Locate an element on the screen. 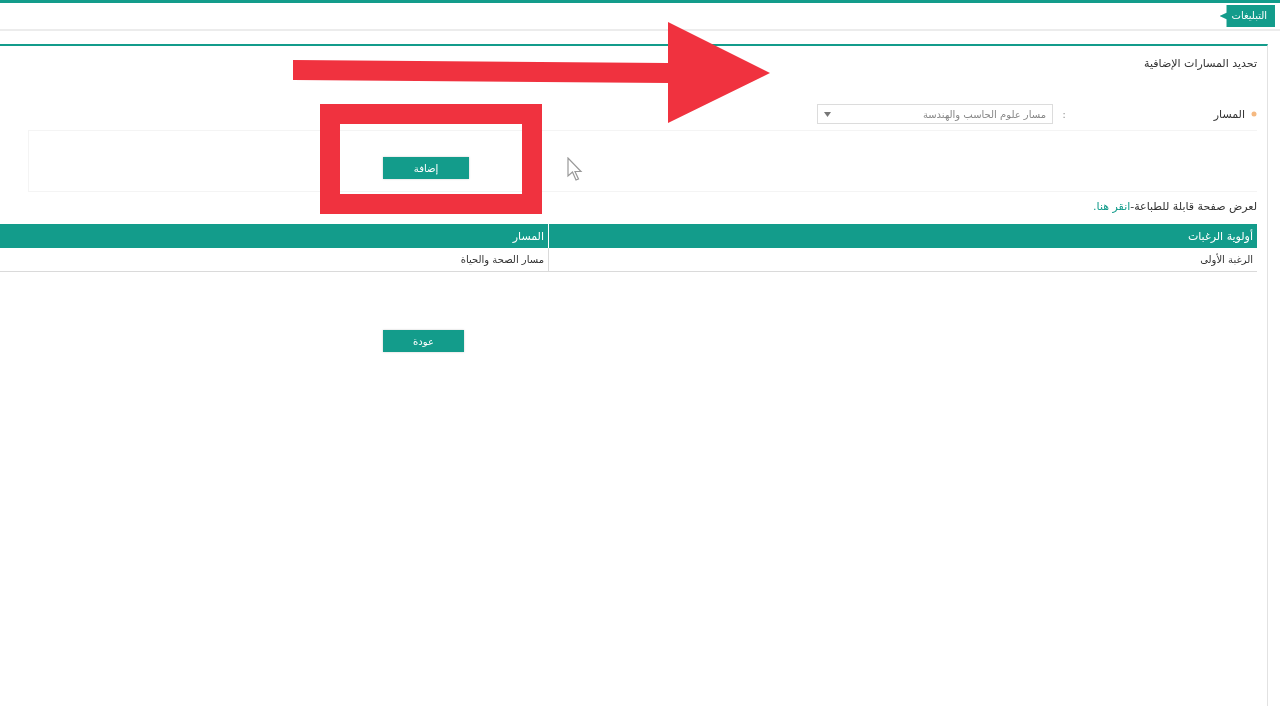 The width and height of the screenshot is (1280, 719). section-title: تحديد المسارات الإضافية is located at coordinates (1200, 64).